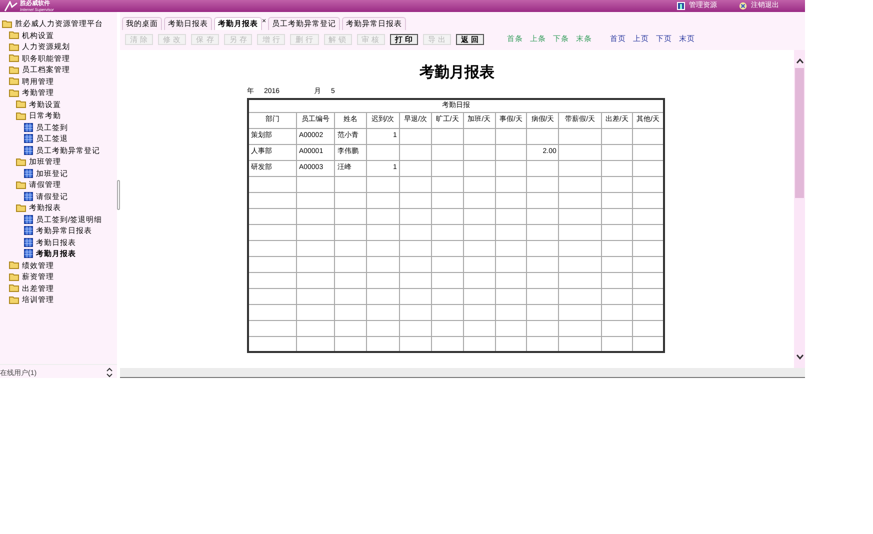 The height and width of the screenshot is (534, 873). Describe the element at coordinates (462, 373) in the screenshot. I see `horizontal-scrollbar` at that location.